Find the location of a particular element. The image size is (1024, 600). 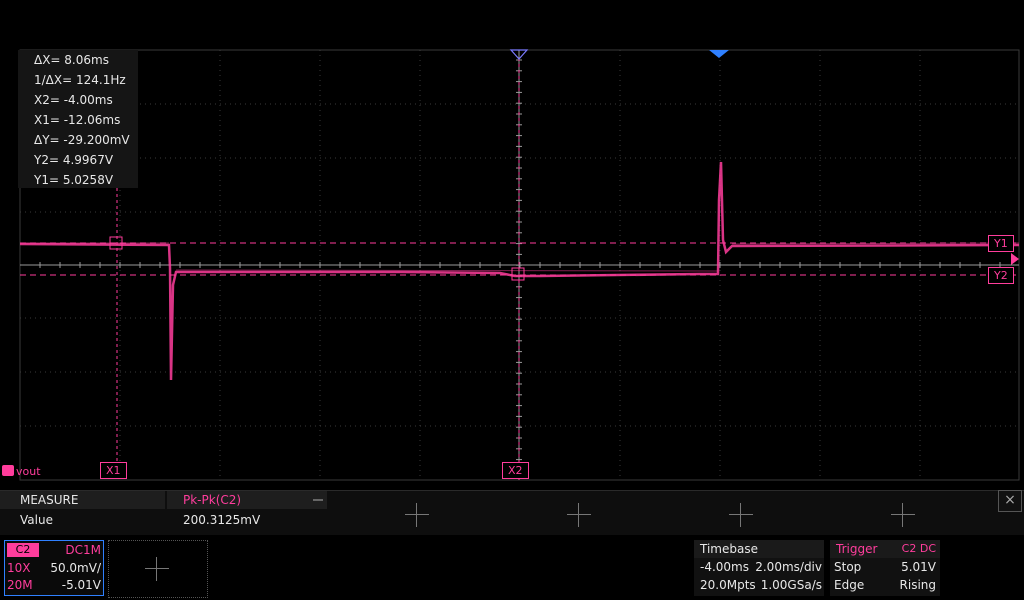

trigger-header: Trigger C2 DC is located at coordinates (885, 549).